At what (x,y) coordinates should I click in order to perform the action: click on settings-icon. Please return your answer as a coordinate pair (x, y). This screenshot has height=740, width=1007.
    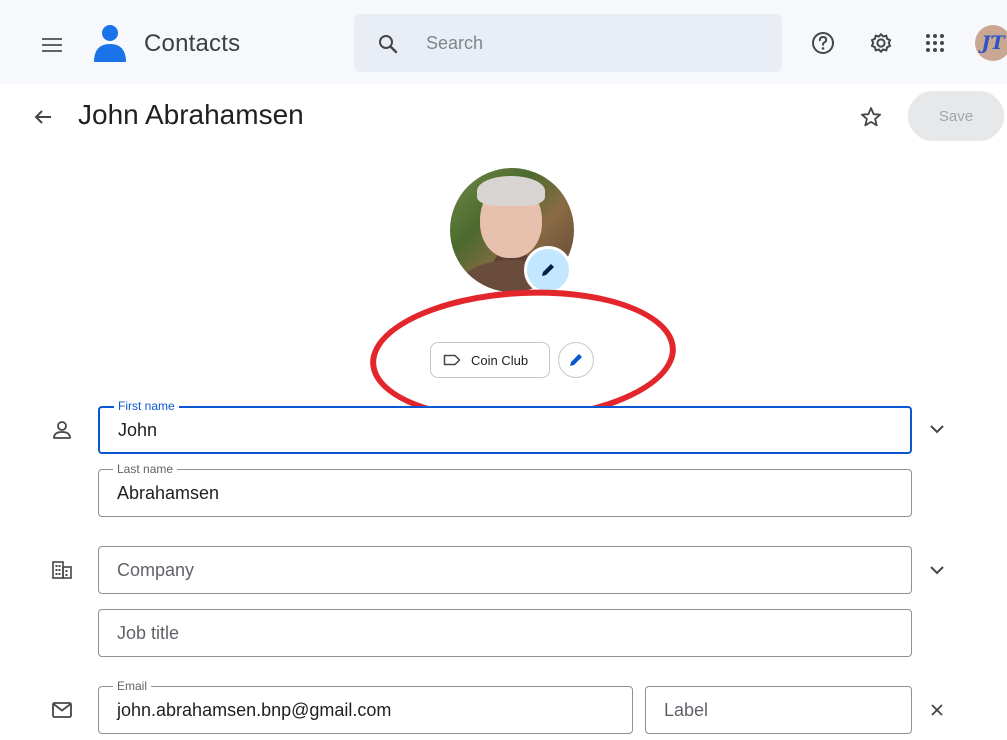
    Looking at the image, I should click on (881, 43).